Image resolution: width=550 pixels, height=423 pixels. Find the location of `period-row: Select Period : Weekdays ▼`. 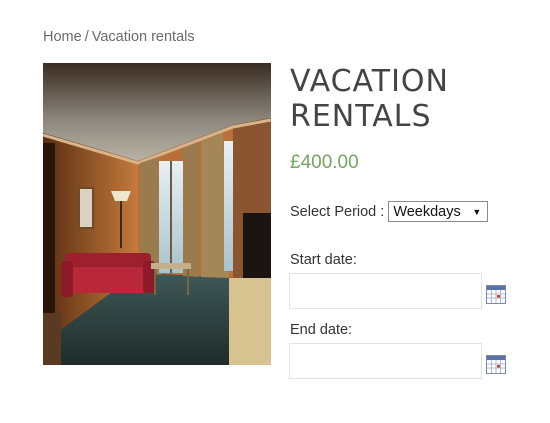

period-row: Select Period : Weekdays ▼ is located at coordinates (389, 211).